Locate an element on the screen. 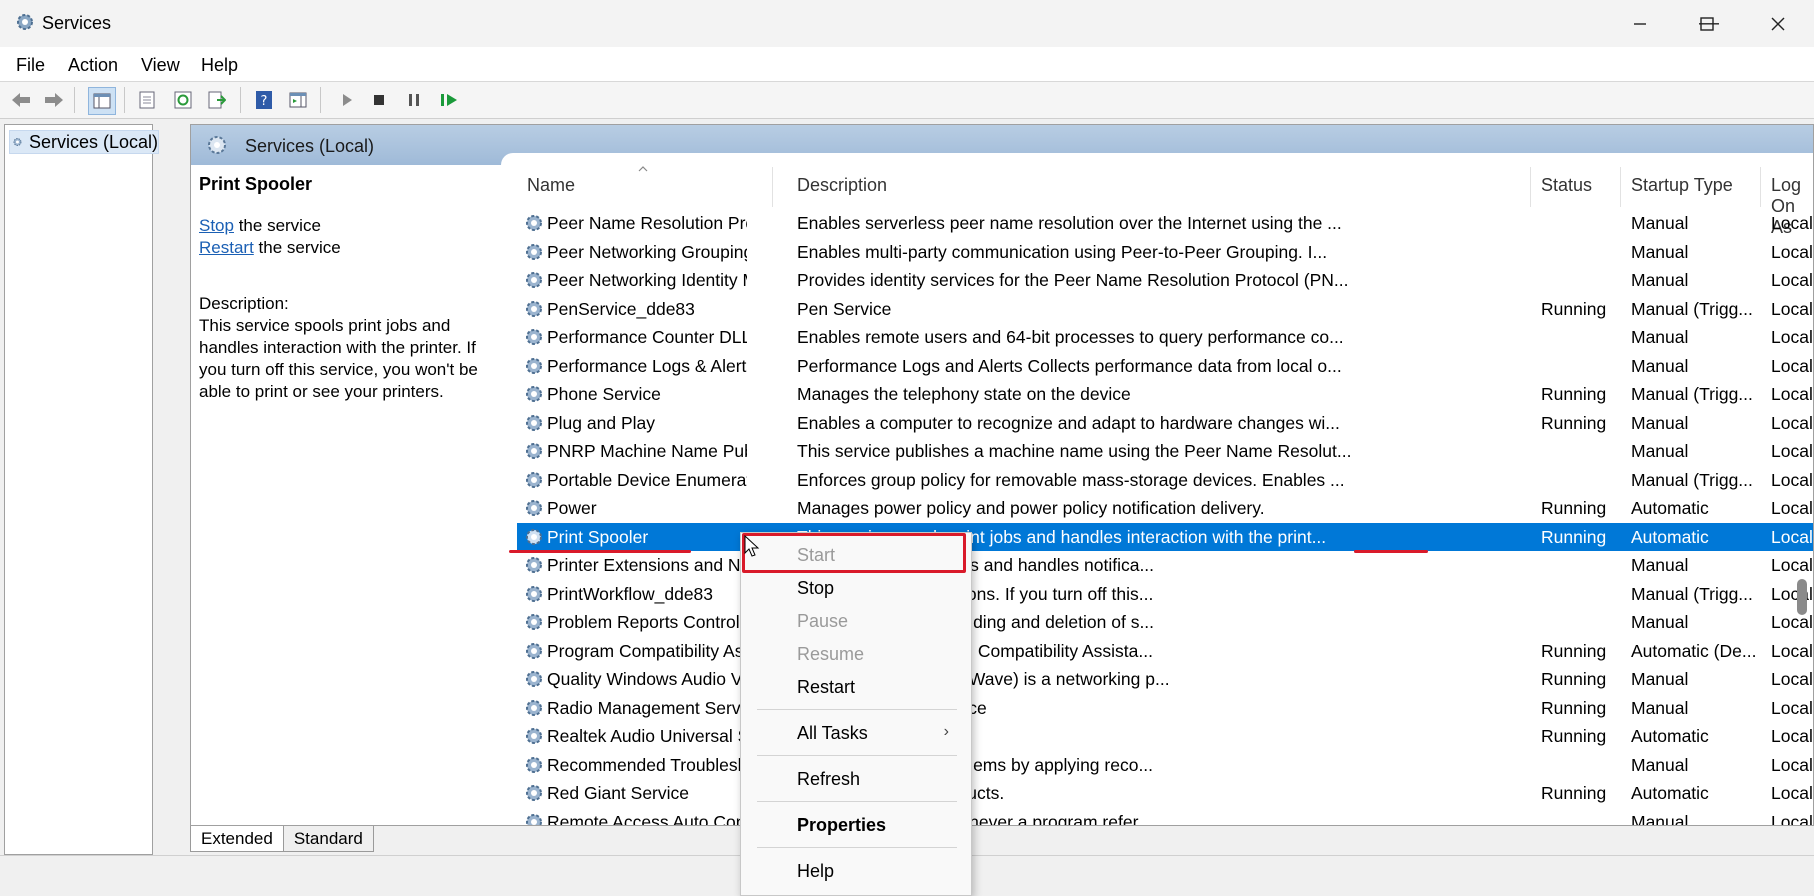 Image resolution: width=1814 pixels, height=896 pixels. tree-node-label: Services (Local) is located at coordinates (93, 141).